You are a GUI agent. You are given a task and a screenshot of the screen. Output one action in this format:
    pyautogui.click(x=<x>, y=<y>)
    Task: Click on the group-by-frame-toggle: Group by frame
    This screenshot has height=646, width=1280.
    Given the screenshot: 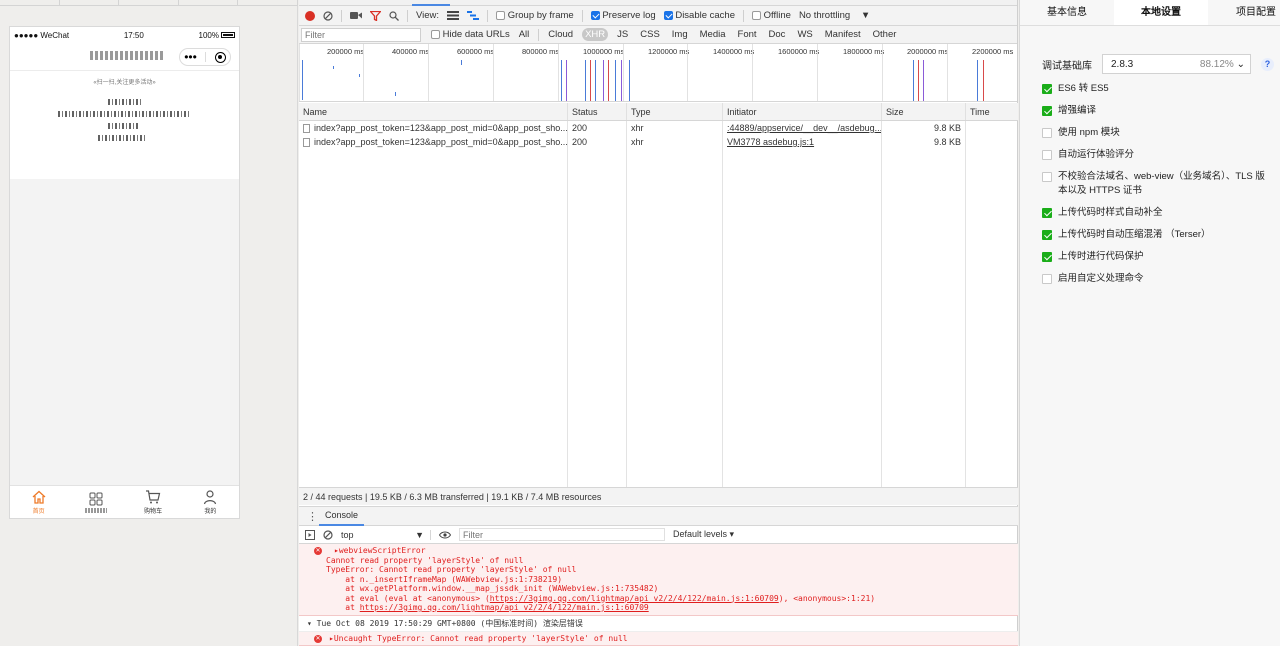 What is the action you would take?
    pyautogui.click(x=535, y=15)
    